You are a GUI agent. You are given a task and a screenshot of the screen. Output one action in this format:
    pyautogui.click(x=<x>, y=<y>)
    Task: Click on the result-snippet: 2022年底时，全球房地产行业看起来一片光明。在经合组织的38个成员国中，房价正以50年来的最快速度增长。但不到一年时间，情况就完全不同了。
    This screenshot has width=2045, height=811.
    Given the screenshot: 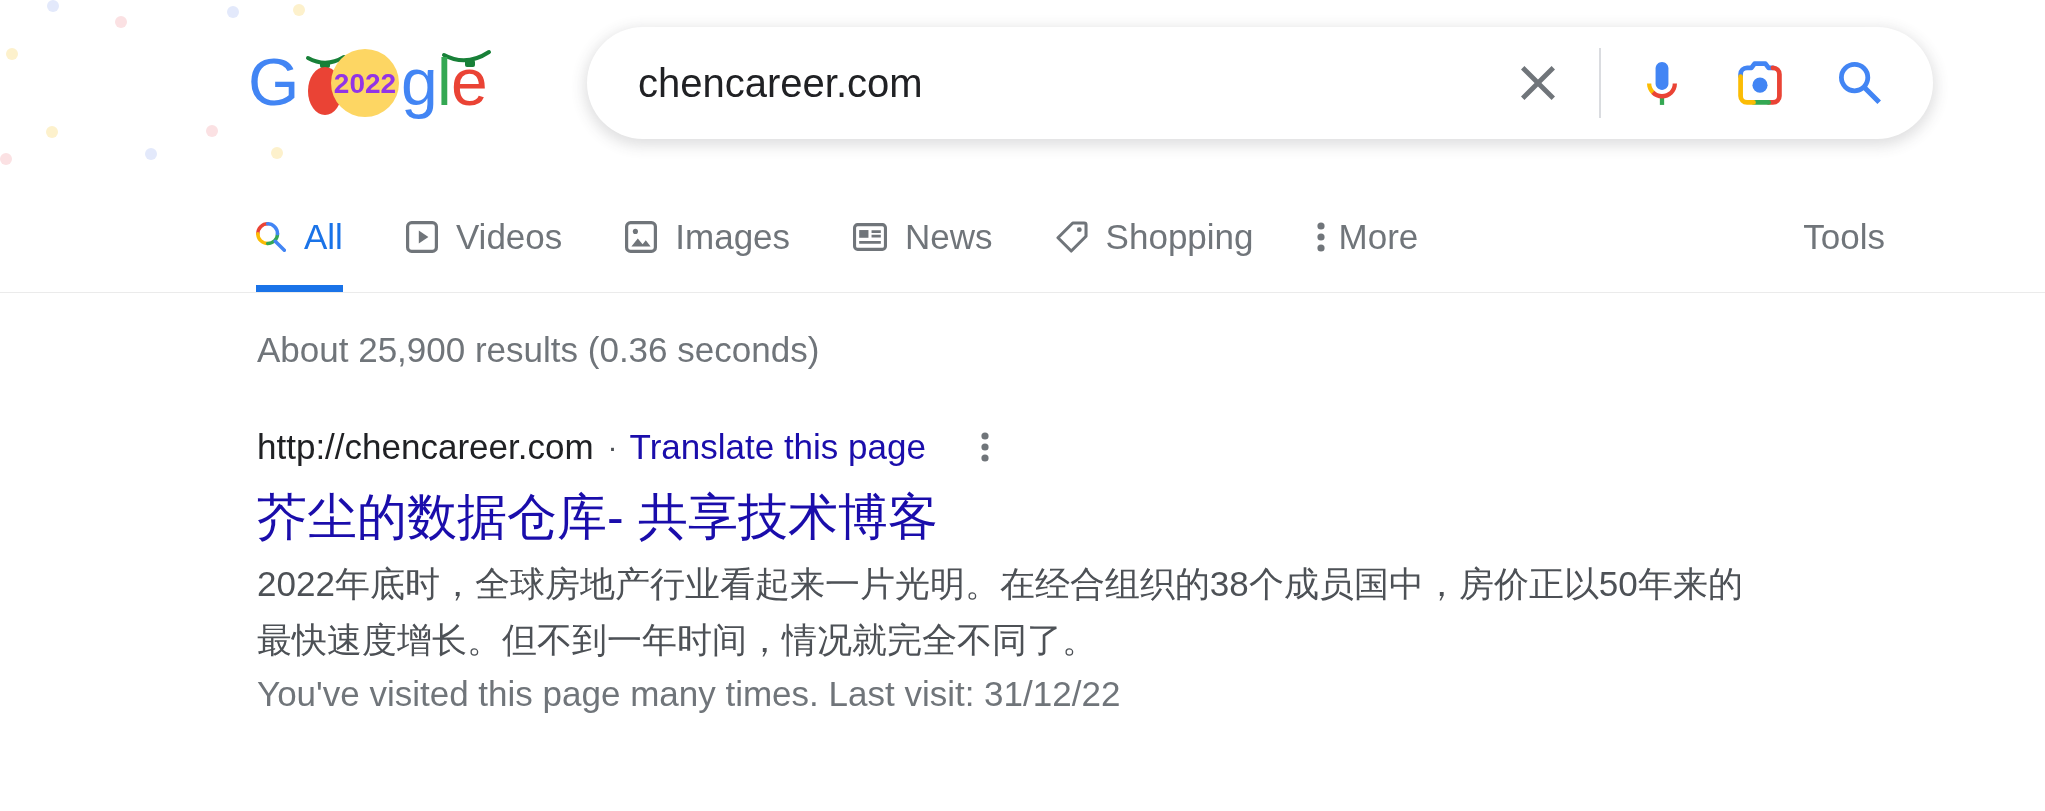 What is the action you would take?
    pyautogui.click(x=1000, y=612)
    